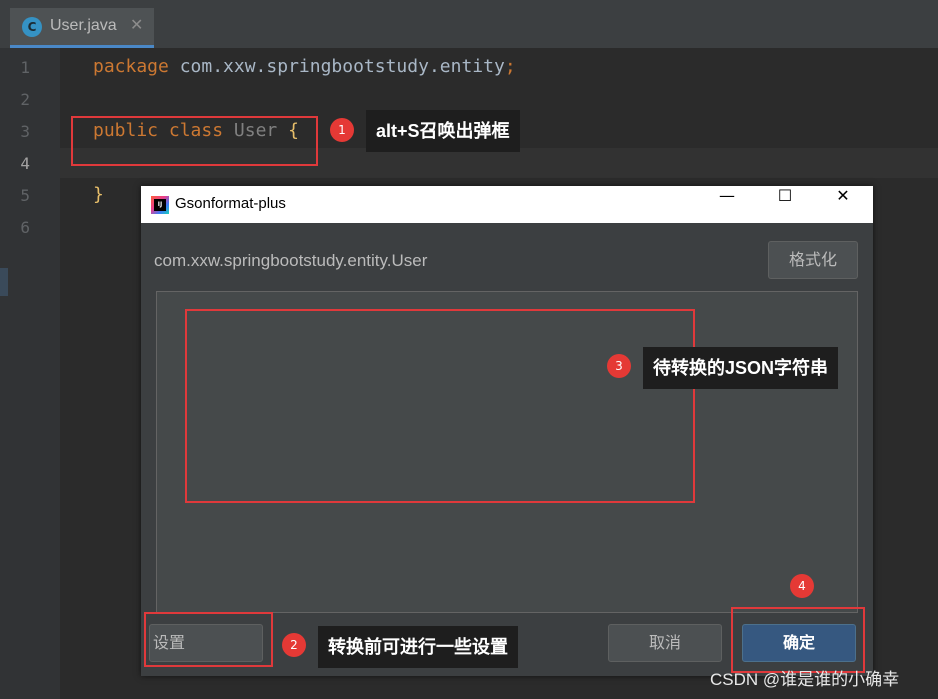  I want to click on dialog-title: Gsonformat-plus, so click(230, 203).